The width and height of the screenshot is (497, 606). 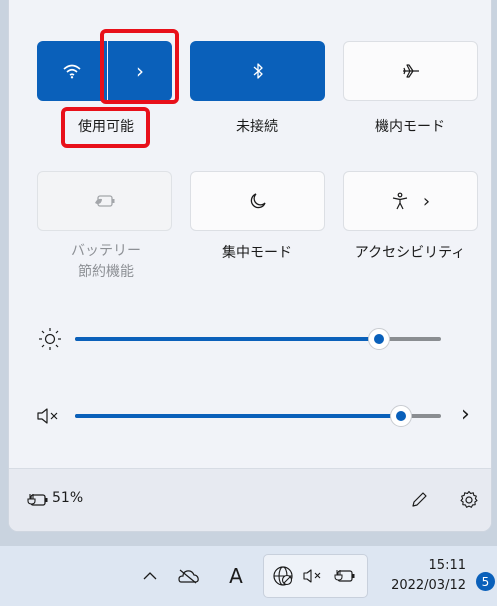 What do you see at coordinates (227, 339) in the screenshot?
I see `brightness-slider-fill` at bounding box center [227, 339].